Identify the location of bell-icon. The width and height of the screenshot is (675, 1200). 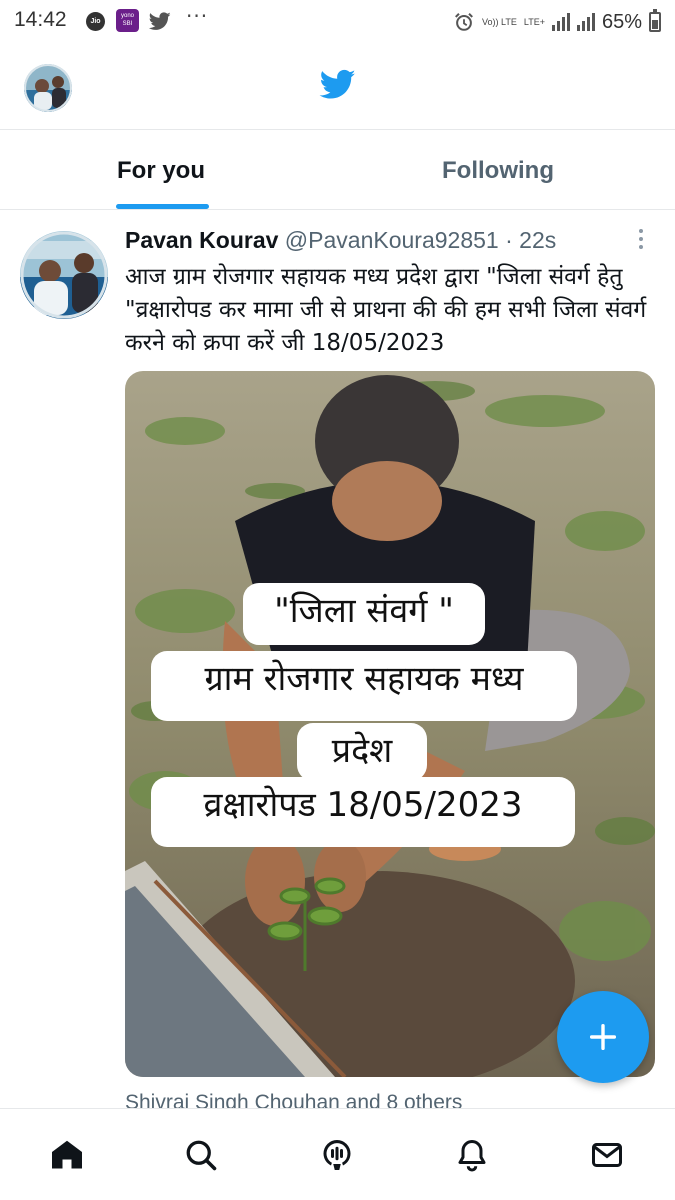
(472, 1156).